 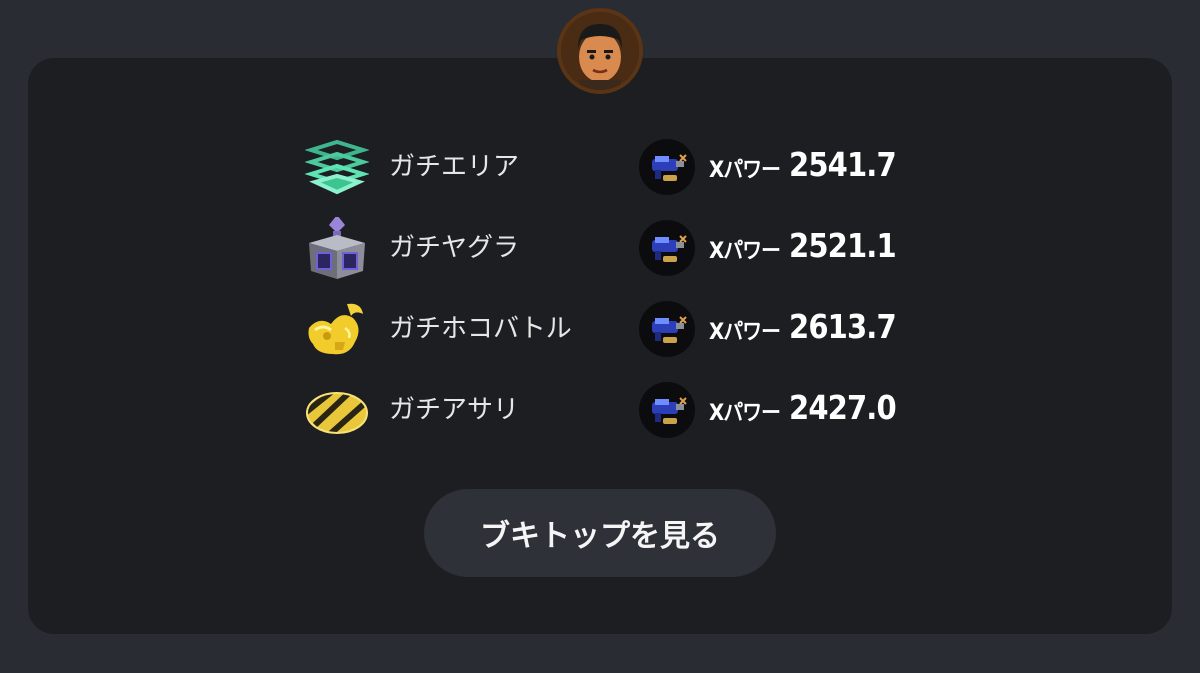 I want to click on mode-name: ガチヤグラ, so click(x=454, y=248).